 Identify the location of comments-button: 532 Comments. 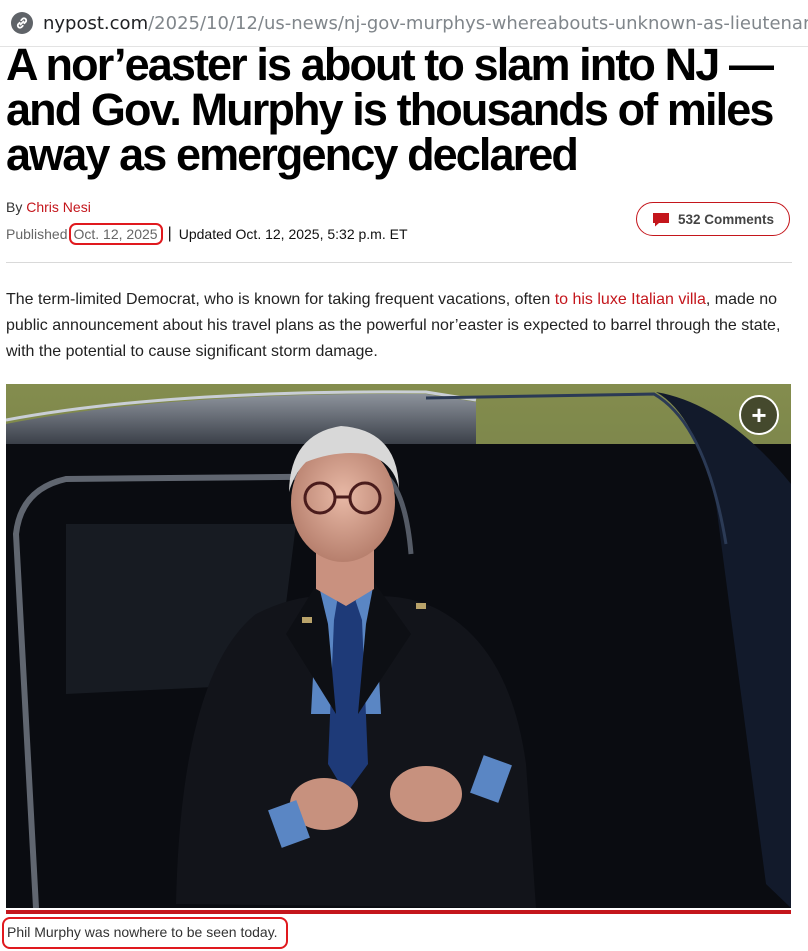
(713, 219).